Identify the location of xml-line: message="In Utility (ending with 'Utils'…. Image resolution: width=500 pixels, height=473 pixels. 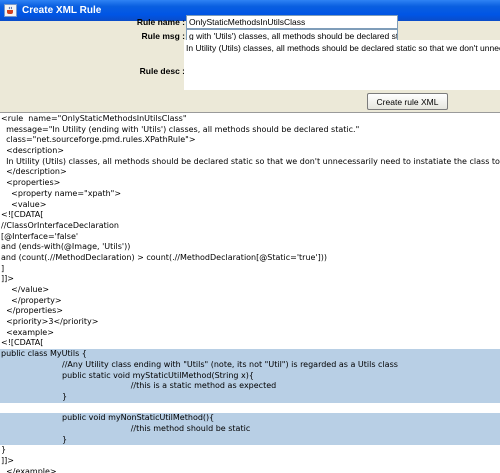
(180, 129).